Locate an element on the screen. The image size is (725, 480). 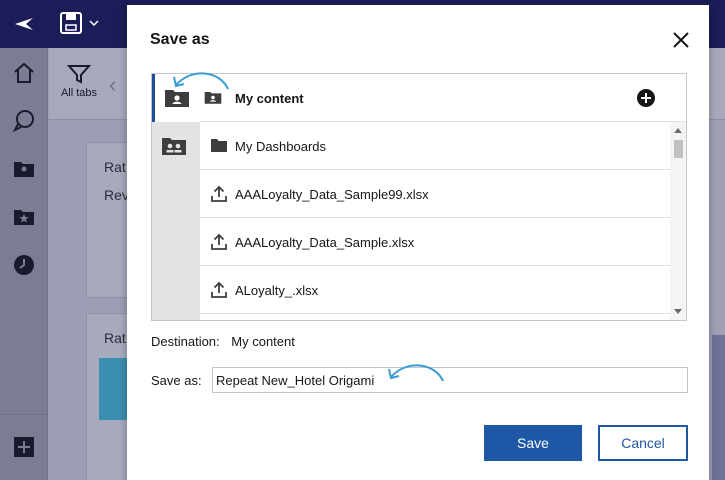
home-icon is located at coordinates (24, 73).